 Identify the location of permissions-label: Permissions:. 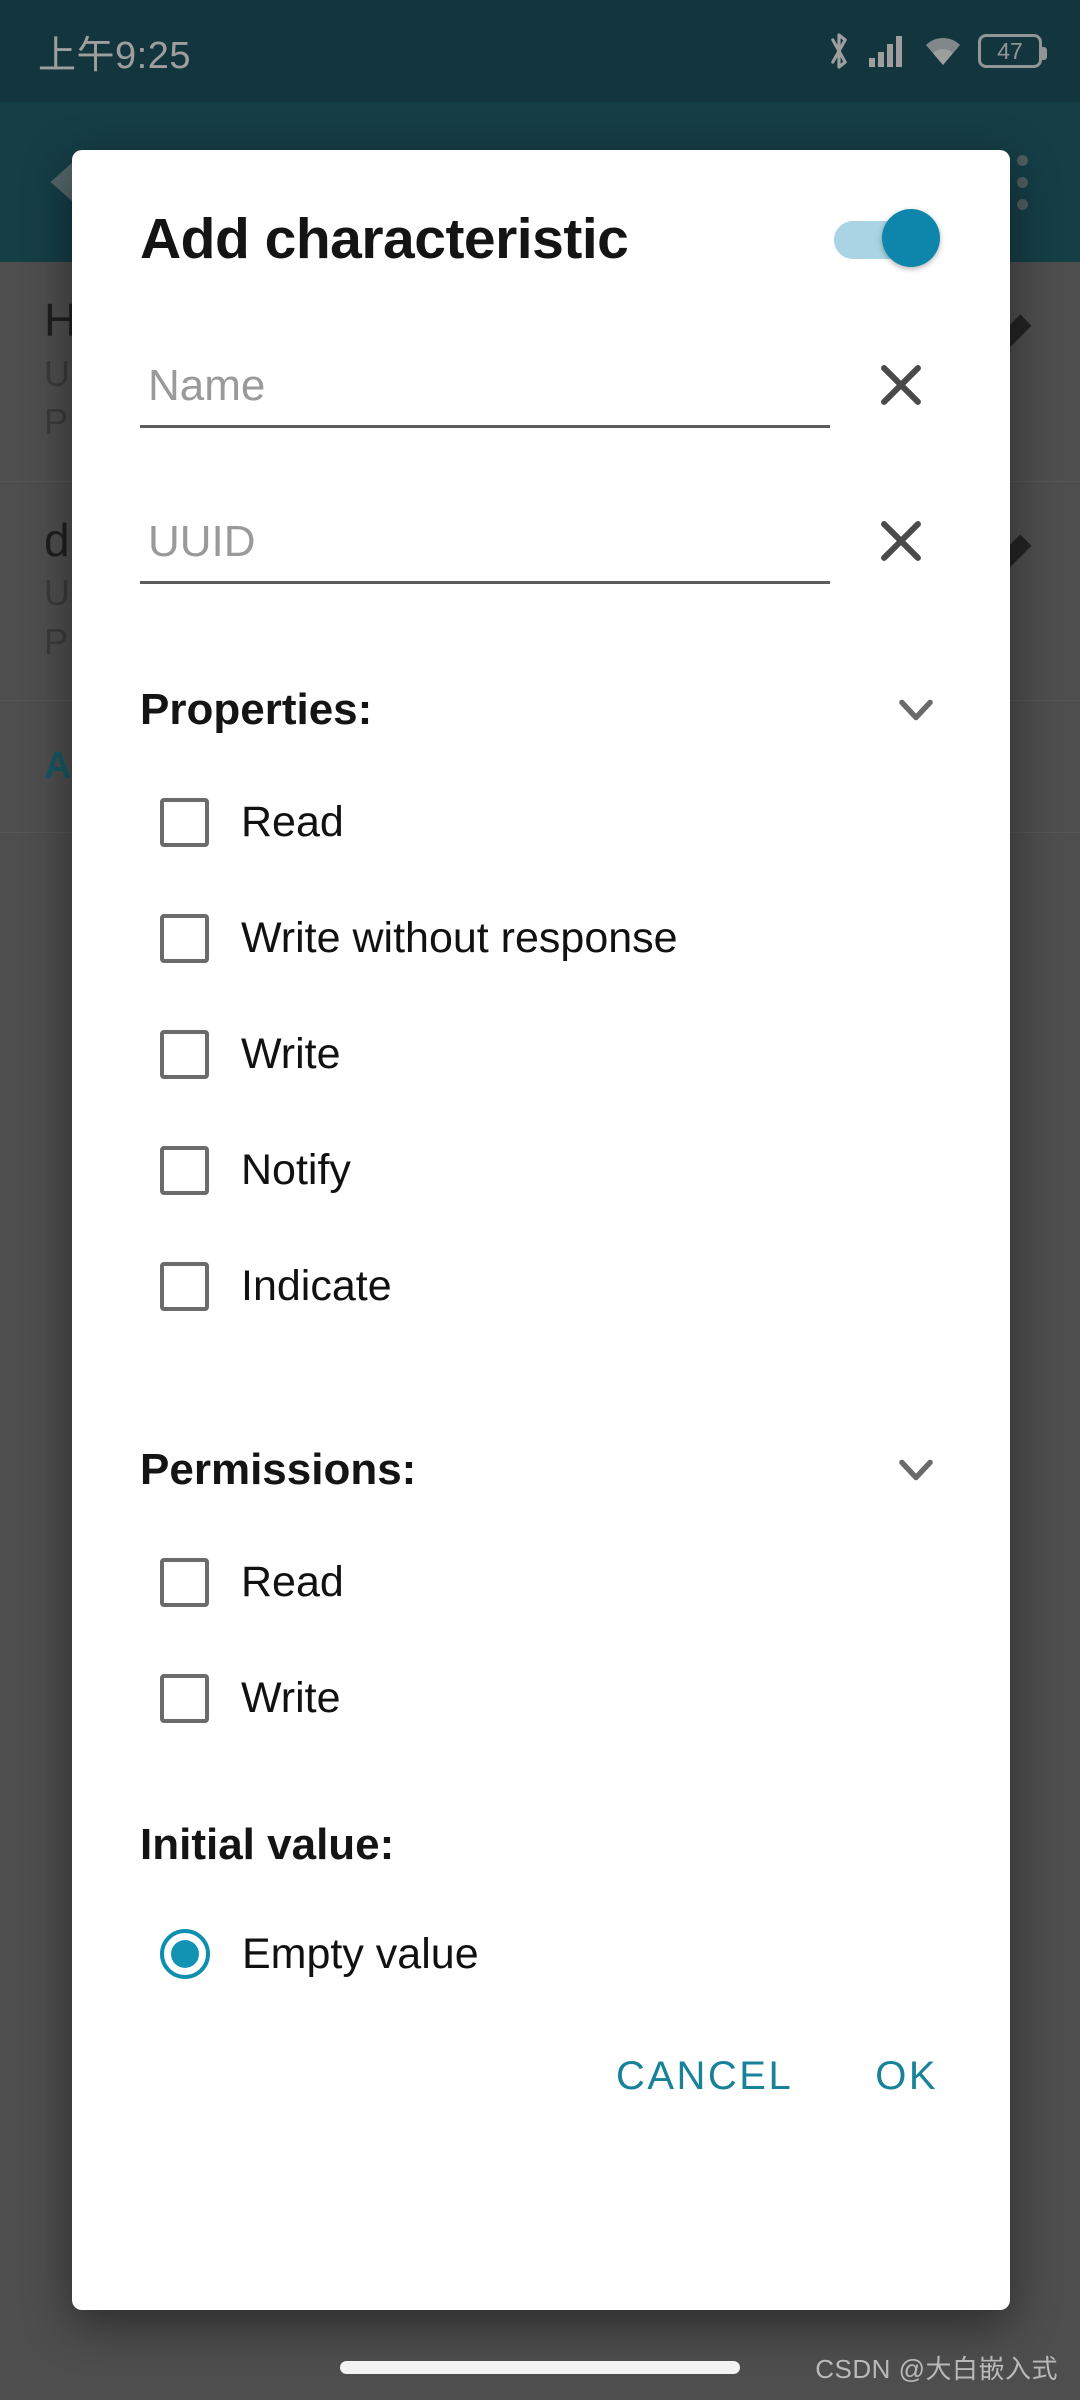
(278, 1469).